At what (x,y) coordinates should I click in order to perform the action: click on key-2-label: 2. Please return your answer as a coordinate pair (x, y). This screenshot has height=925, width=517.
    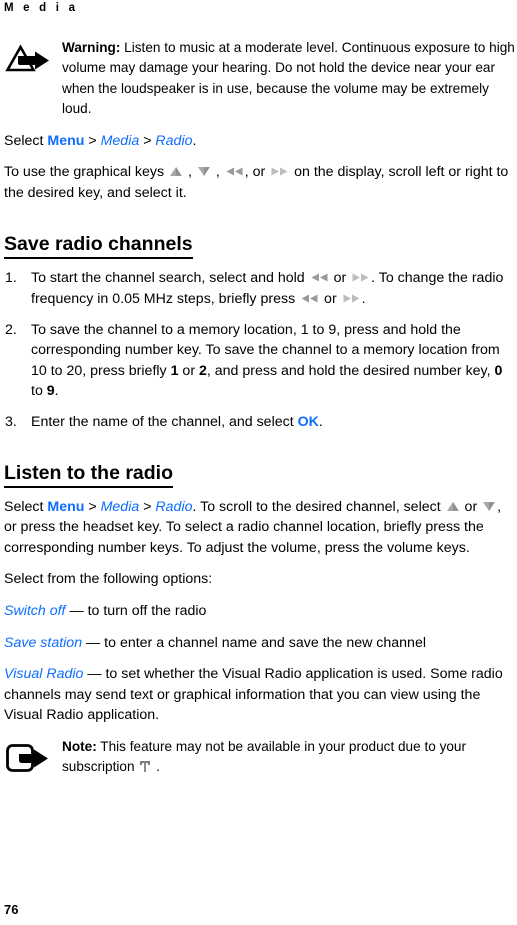
    Looking at the image, I should click on (202, 370).